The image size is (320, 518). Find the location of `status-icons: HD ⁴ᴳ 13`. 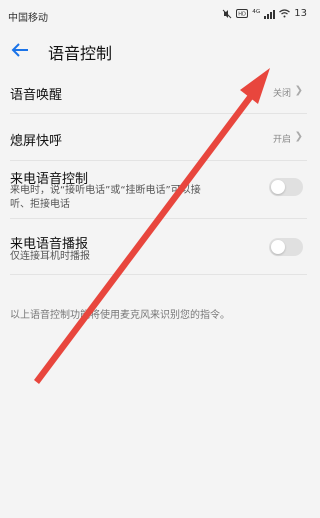

status-icons: HD ⁴ᴳ 13 is located at coordinates (264, 13).